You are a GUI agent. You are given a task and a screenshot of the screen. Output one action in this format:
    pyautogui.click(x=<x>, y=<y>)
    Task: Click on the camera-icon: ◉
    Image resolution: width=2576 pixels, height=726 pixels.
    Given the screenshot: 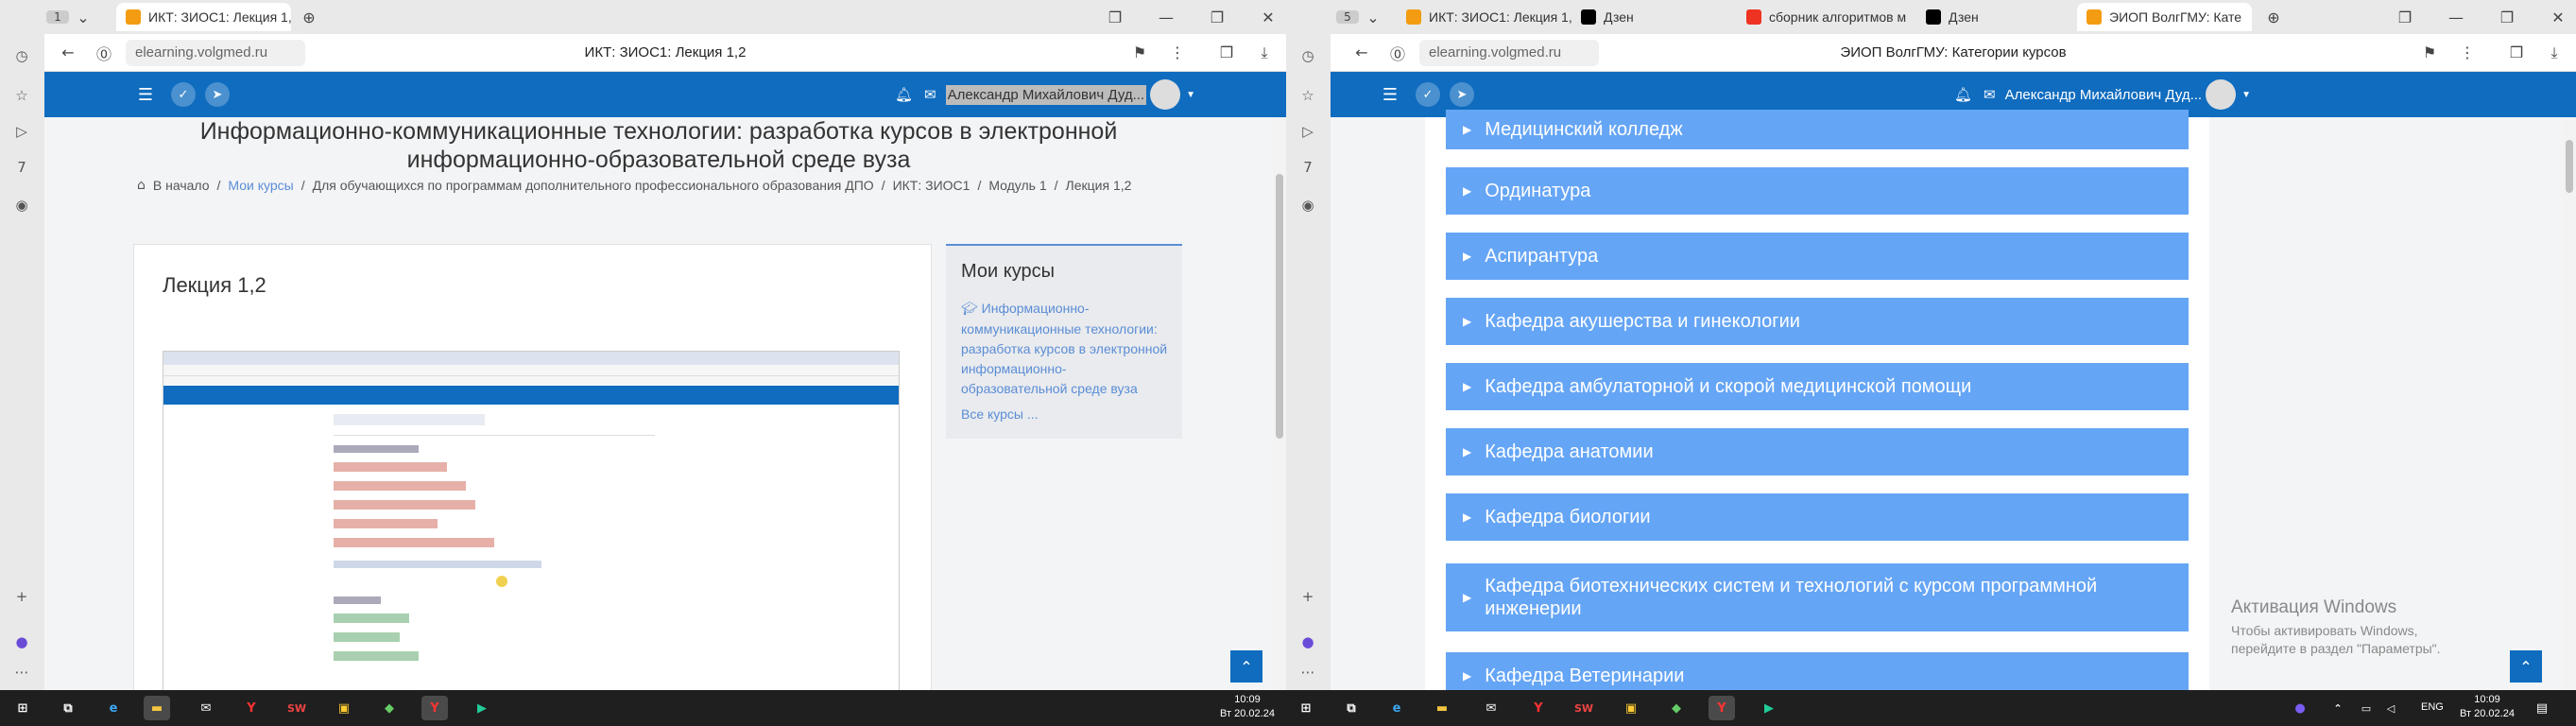 What is the action you would take?
    pyautogui.click(x=21, y=205)
    